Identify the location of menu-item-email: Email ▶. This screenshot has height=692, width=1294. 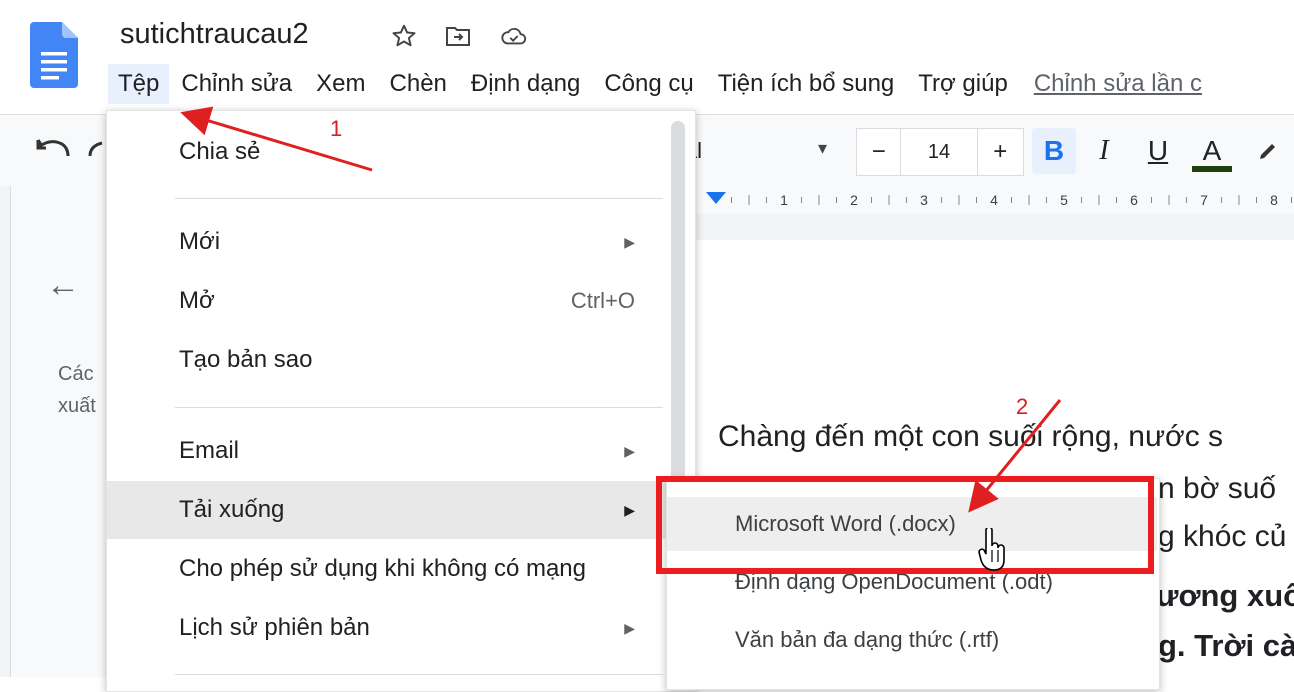
(400, 451).